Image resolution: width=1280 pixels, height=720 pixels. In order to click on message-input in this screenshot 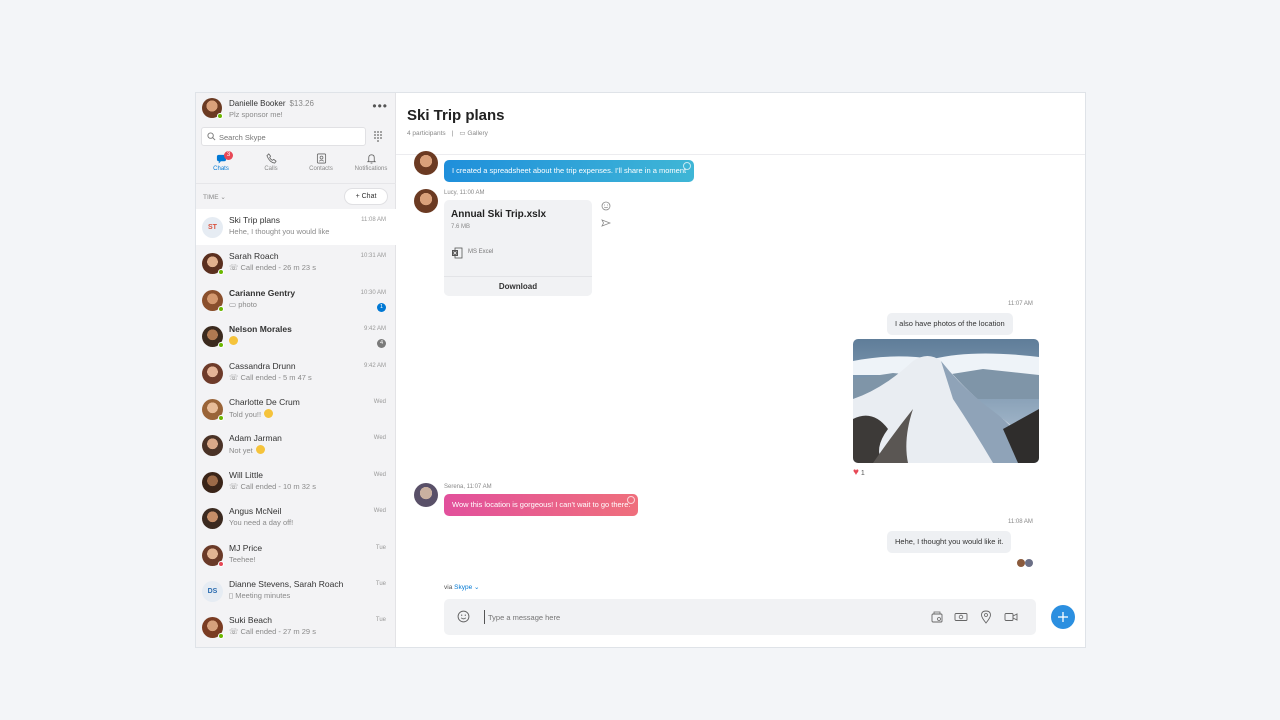, I will do `click(674, 617)`.